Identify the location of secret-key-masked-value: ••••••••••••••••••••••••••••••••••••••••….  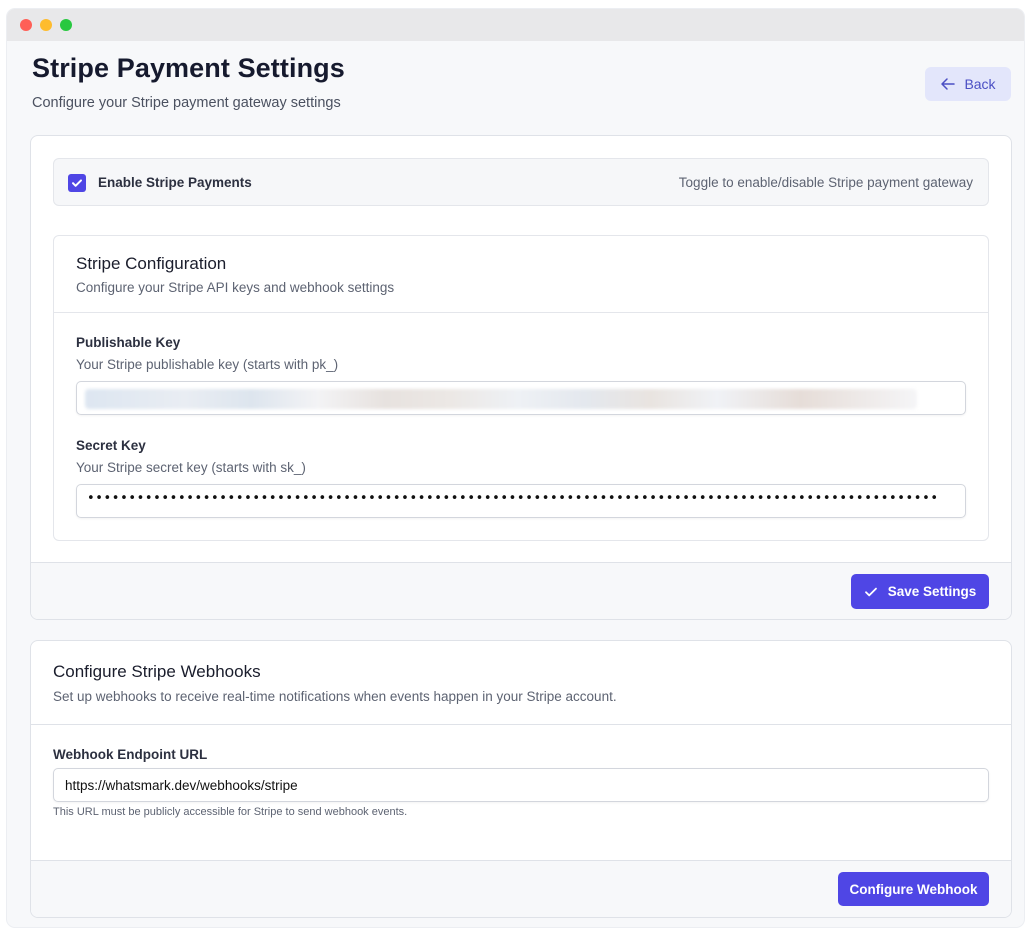
(513, 498).